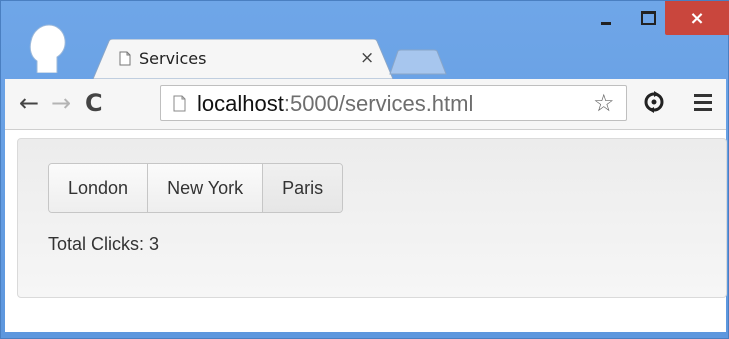 The height and width of the screenshot is (339, 729). I want to click on bookmark-star-icon: ☆, so click(604, 103).